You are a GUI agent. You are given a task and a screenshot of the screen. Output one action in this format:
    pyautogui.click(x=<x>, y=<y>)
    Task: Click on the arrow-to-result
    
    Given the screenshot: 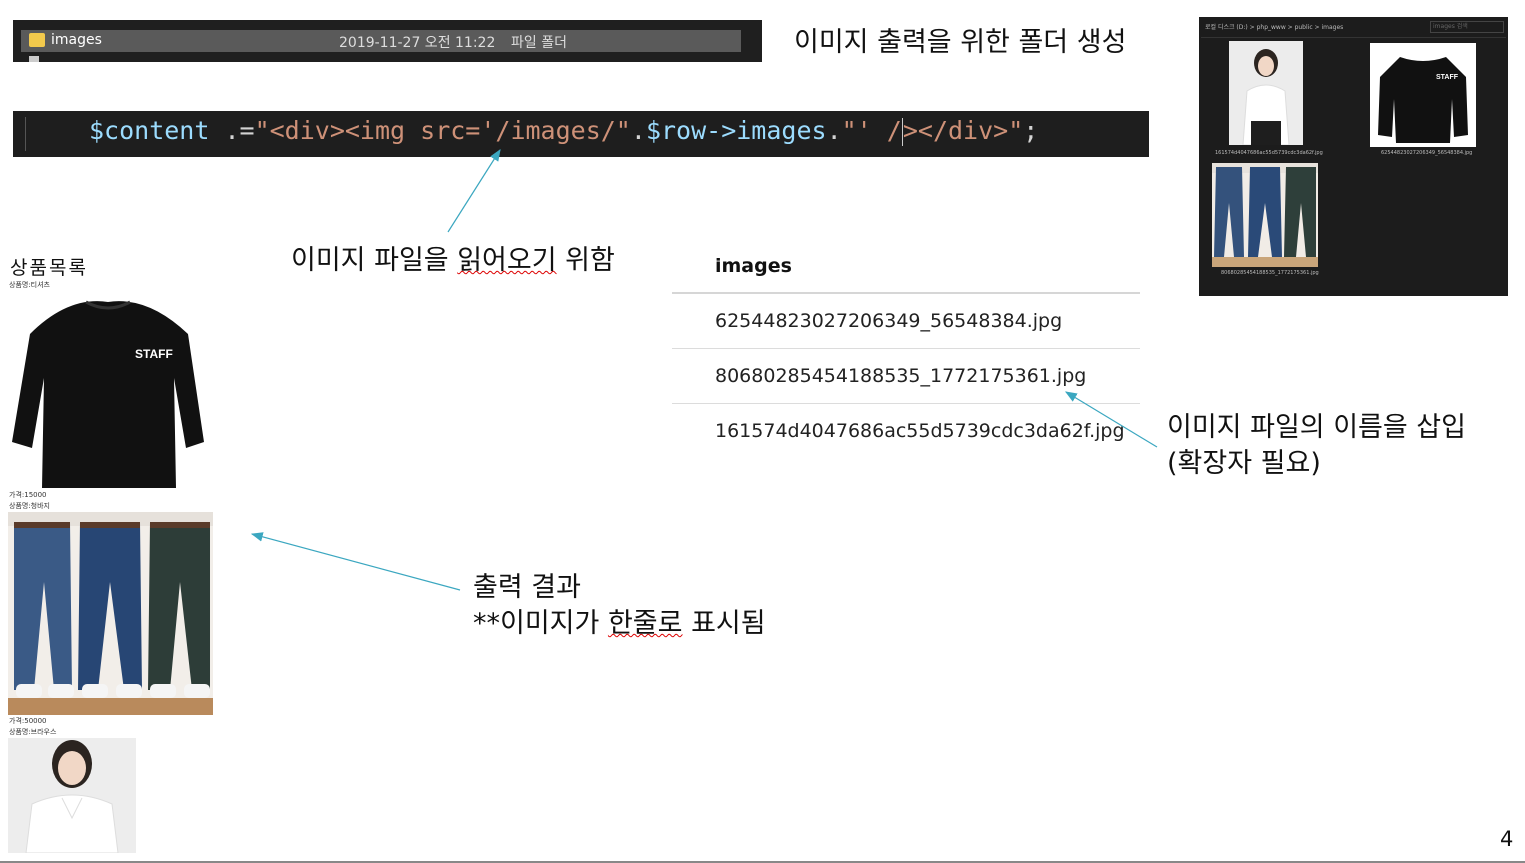 What is the action you would take?
    pyautogui.click(x=355, y=561)
    